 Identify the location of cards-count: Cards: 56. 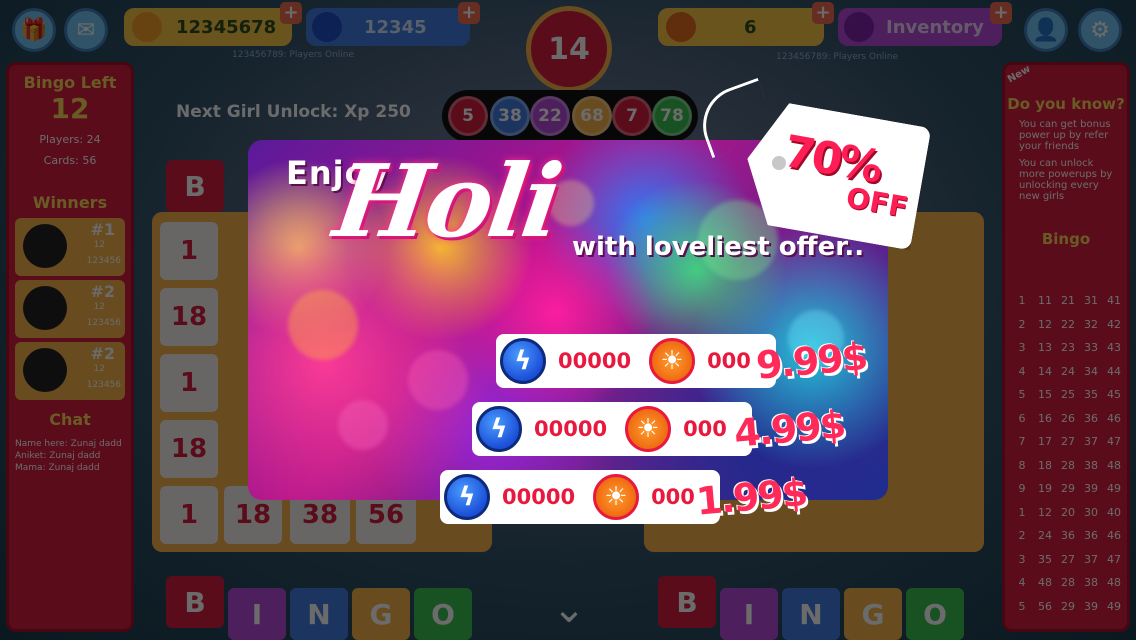
(70, 160).